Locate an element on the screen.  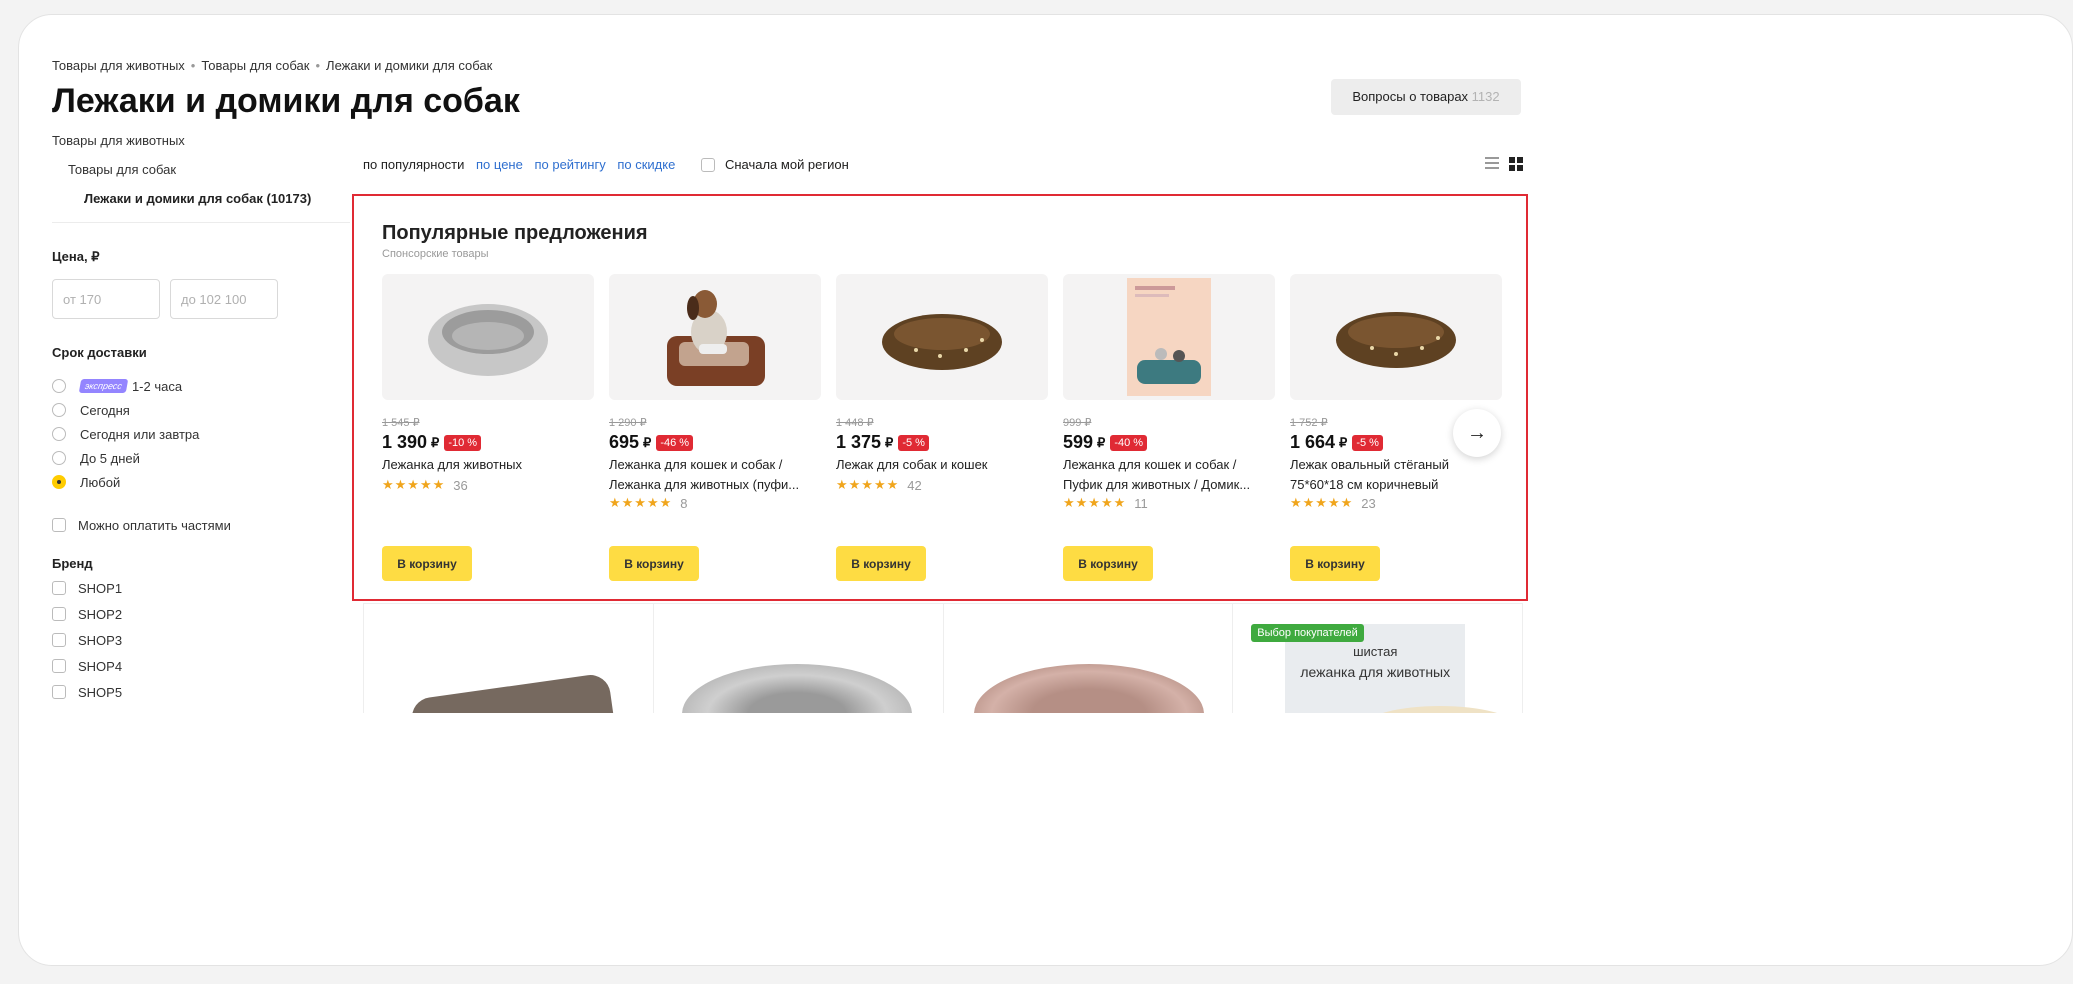
sort-rating: по рейтингу is located at coordinates (569, 164).